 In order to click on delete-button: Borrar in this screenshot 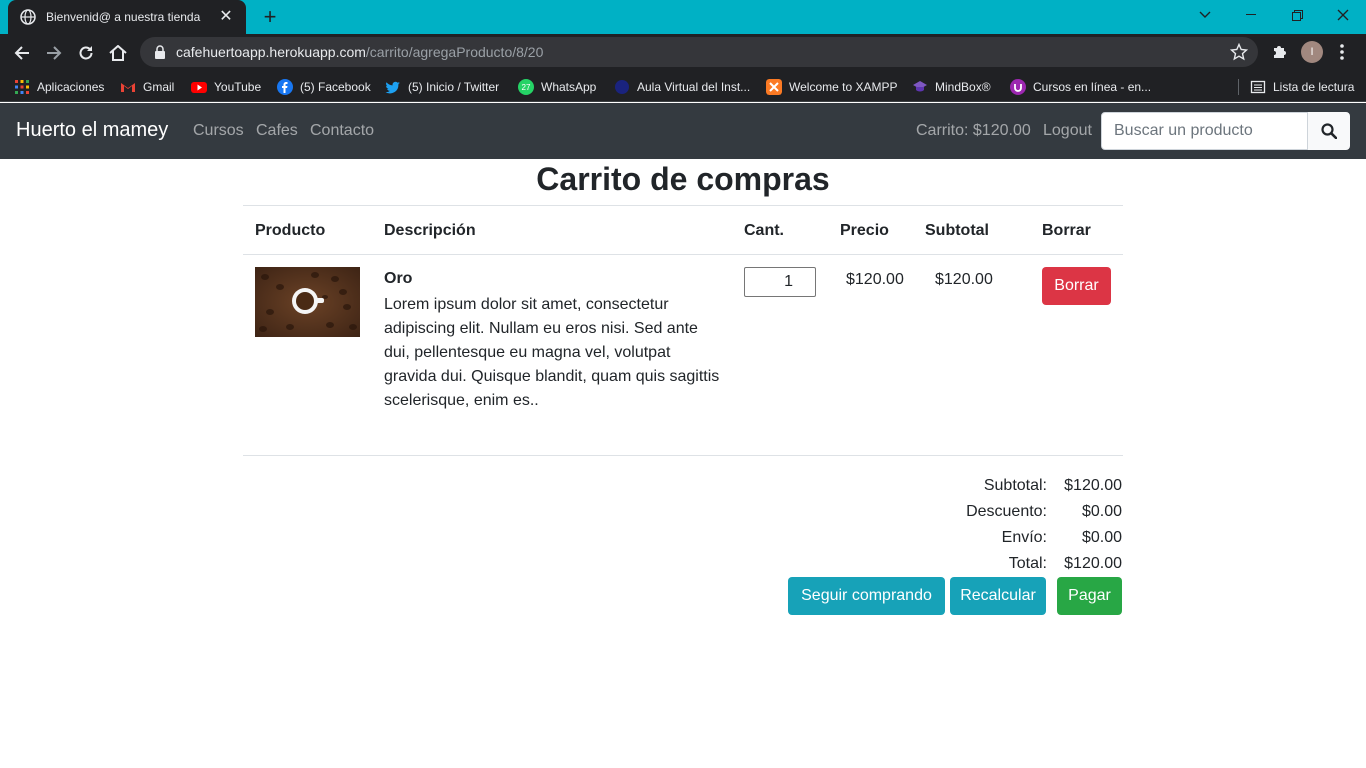, I will do `click(1076, 286)`.